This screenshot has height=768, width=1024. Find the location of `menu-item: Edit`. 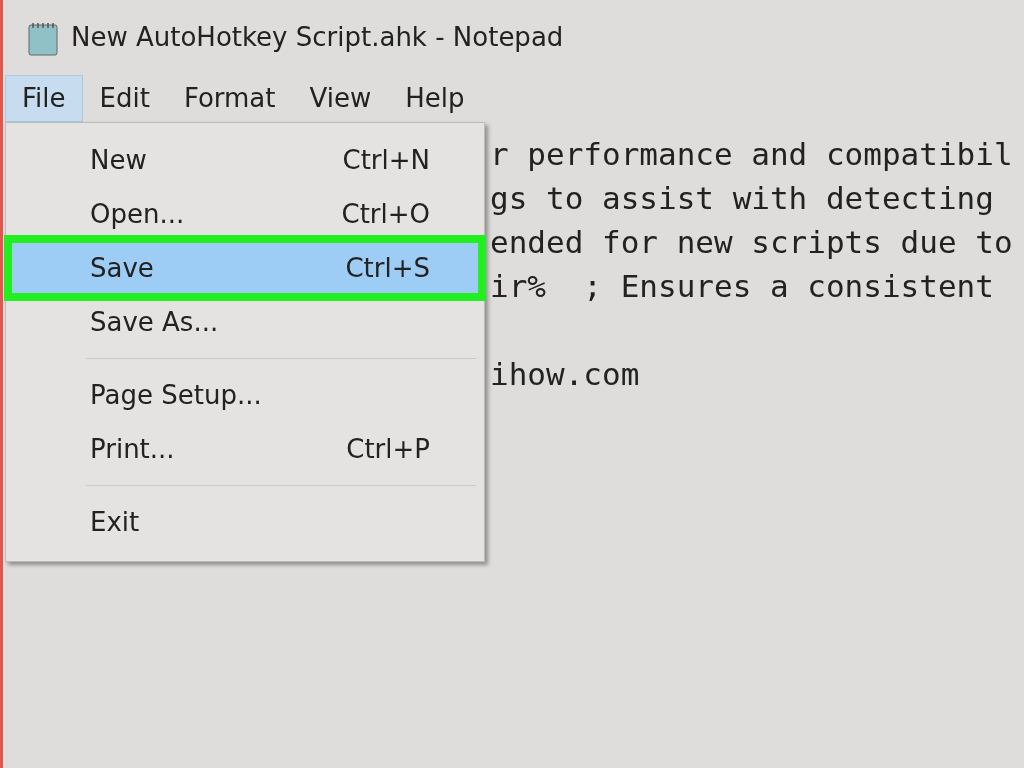

menu-item: Edit is located at coordinates (124, 98).